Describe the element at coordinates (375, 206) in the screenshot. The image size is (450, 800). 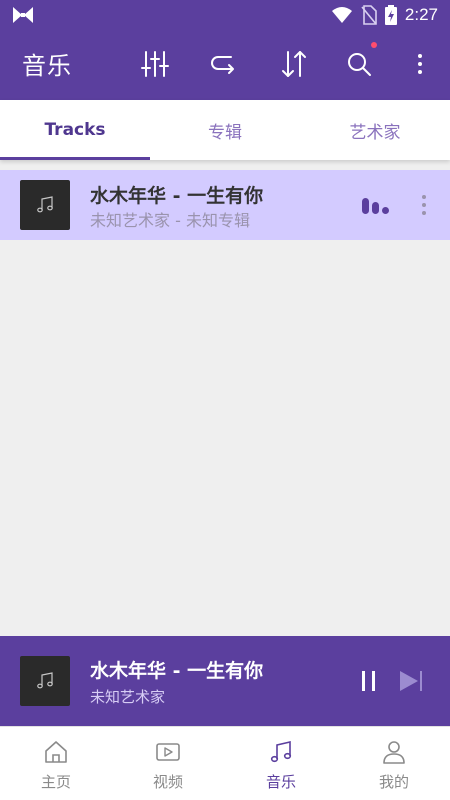
I see `now-playing-icon` at that location.